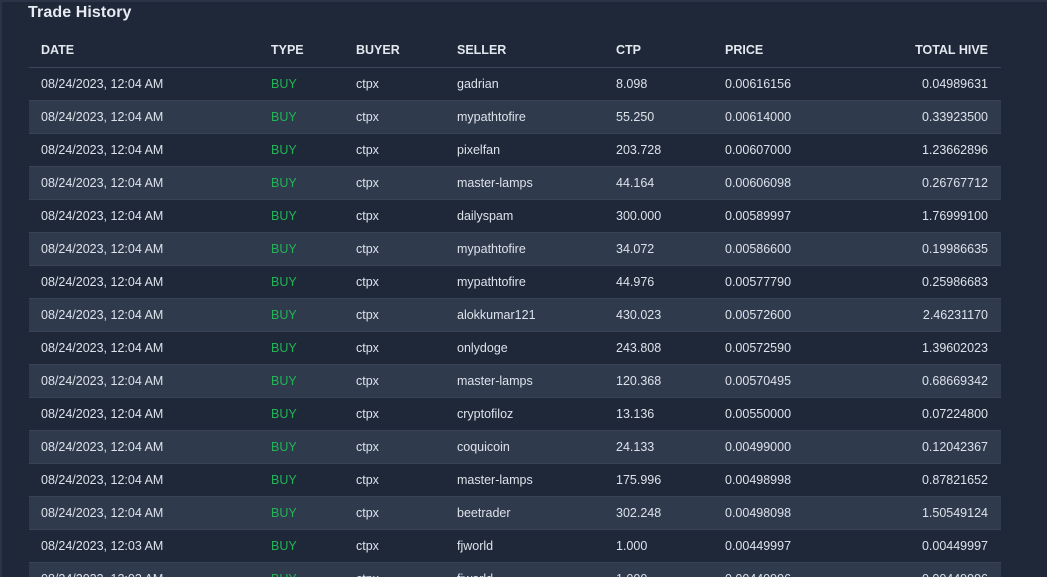  What do you see at coordinates (658, 117) in the screenshot?
I see `cell-ctp: 55.250` at bounding box center [658, 117].